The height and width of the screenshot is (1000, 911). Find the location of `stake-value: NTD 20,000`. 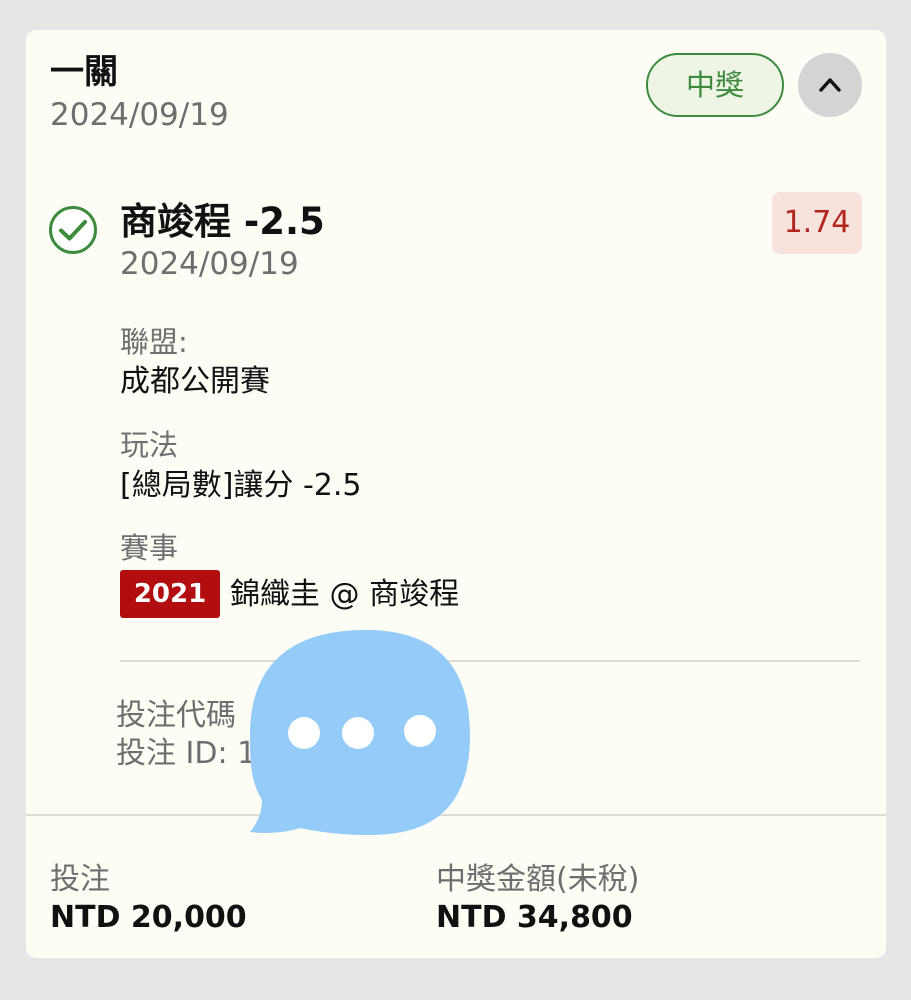

stake-value: NTD 20,000 is located at coordinates (148, 917).